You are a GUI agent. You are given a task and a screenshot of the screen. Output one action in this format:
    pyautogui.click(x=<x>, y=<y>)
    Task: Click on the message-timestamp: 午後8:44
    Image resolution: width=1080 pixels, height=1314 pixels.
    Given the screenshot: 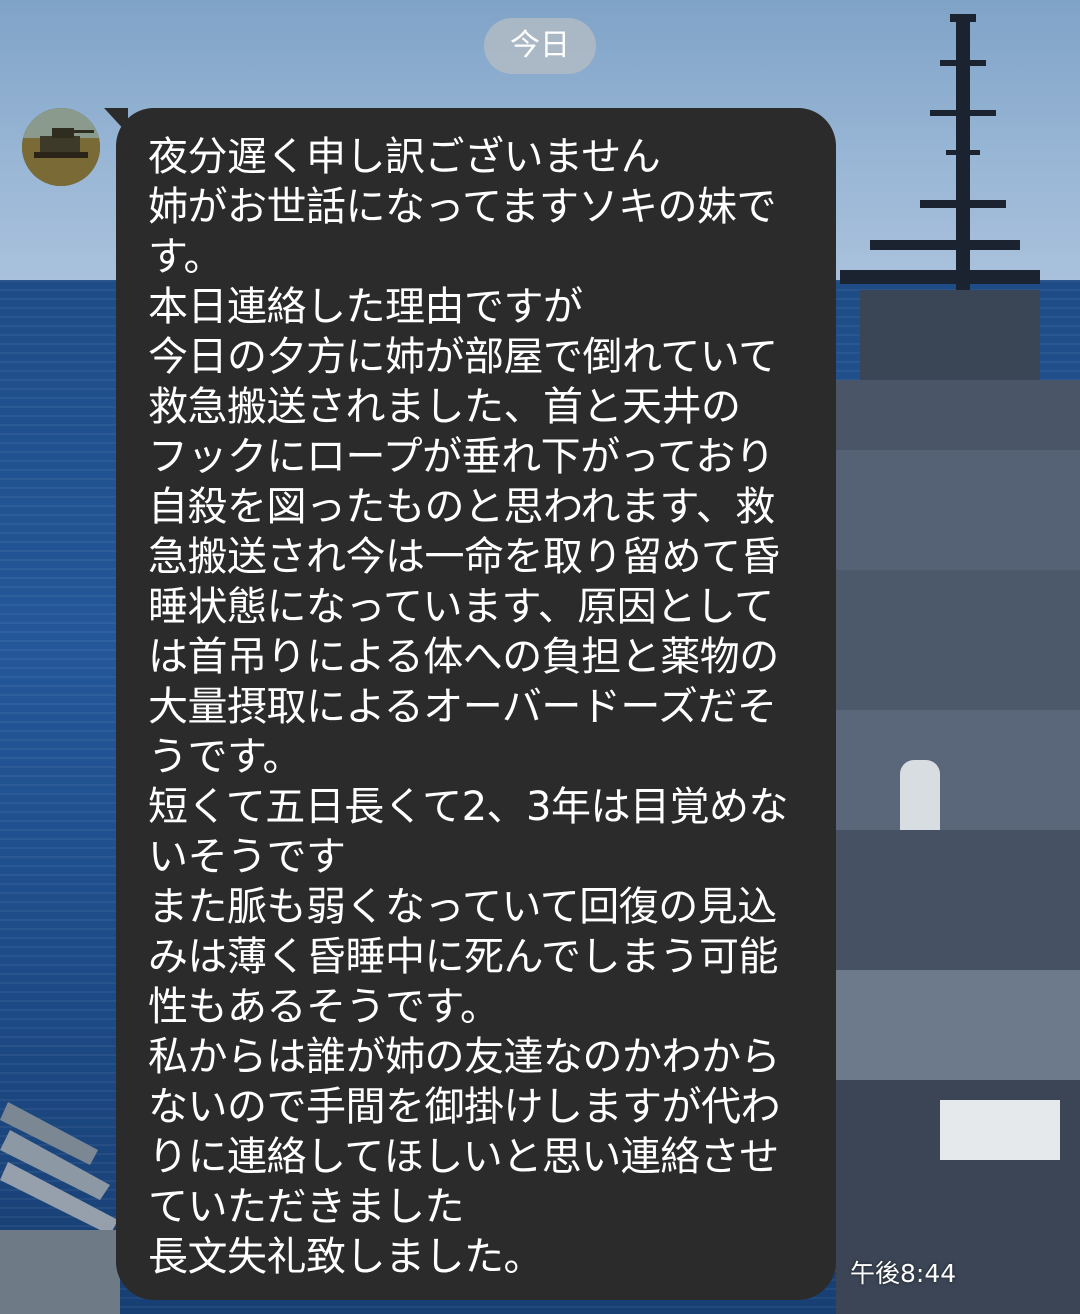 What is the action you would take?
    pyautogui.click(x=903, y=1273)
    